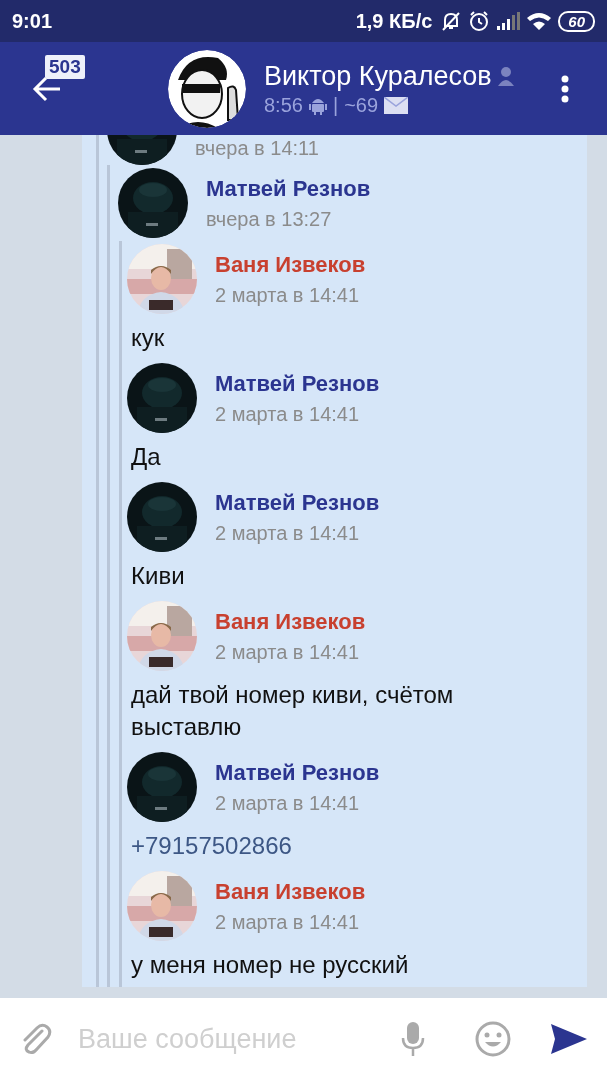  Describe the element at coordinates (65, 67) in the screenshot. I see `unread-count: 503` at that location.